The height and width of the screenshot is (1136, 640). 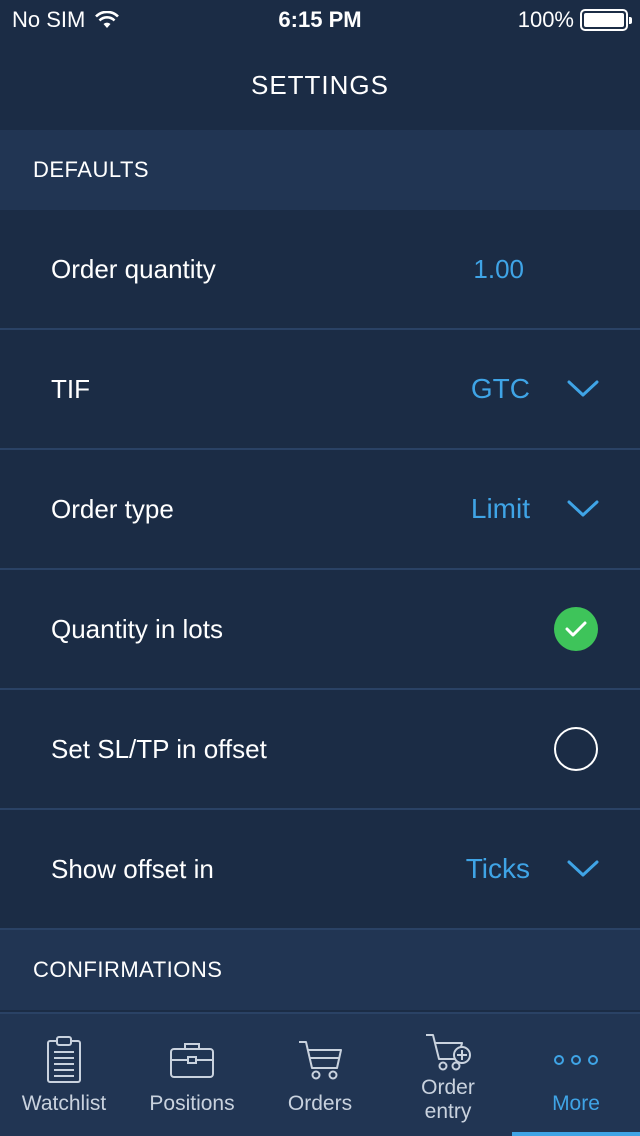 What do you see at coordinates (448, 1075) in the screenshot?
I see `tab-order-entry: Order entry` at bounding box center [448, 1075].